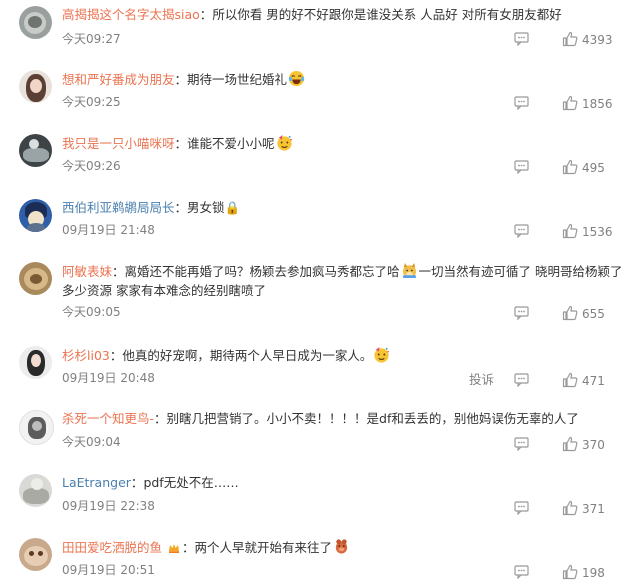 This screenshot has height=584, width=631. I want to click on username-link: 杉杉li03, so click(86, 355).